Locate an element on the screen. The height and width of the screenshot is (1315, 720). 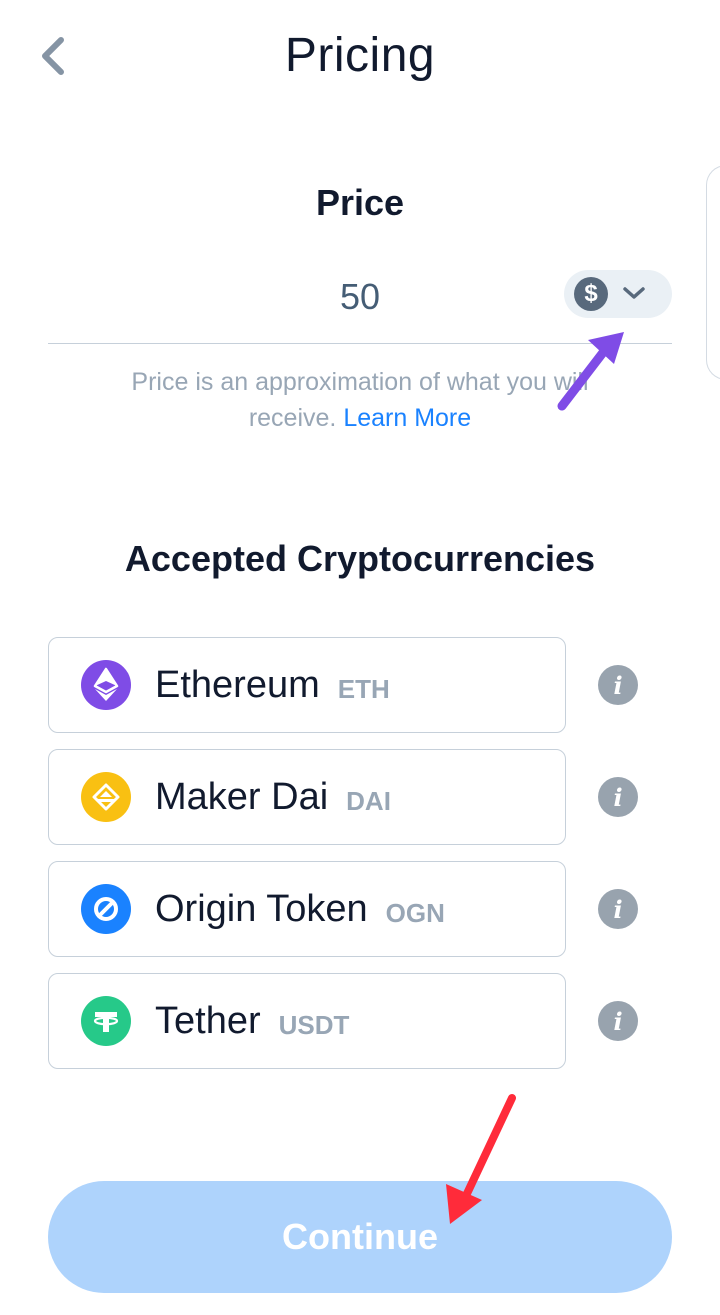
accepted-cryptocurrencies-title: Accepted Cryptocurrencies is located at coordinates (360, 558).